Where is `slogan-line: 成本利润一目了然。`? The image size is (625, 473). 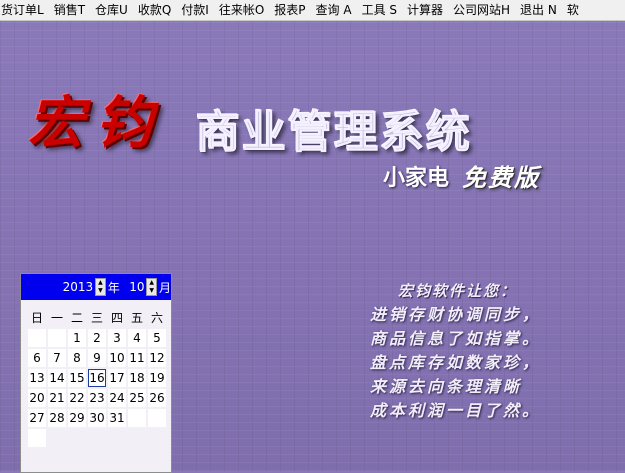 slogan-line: 成本利润一目了然。 is located at coordinates (456, 410).